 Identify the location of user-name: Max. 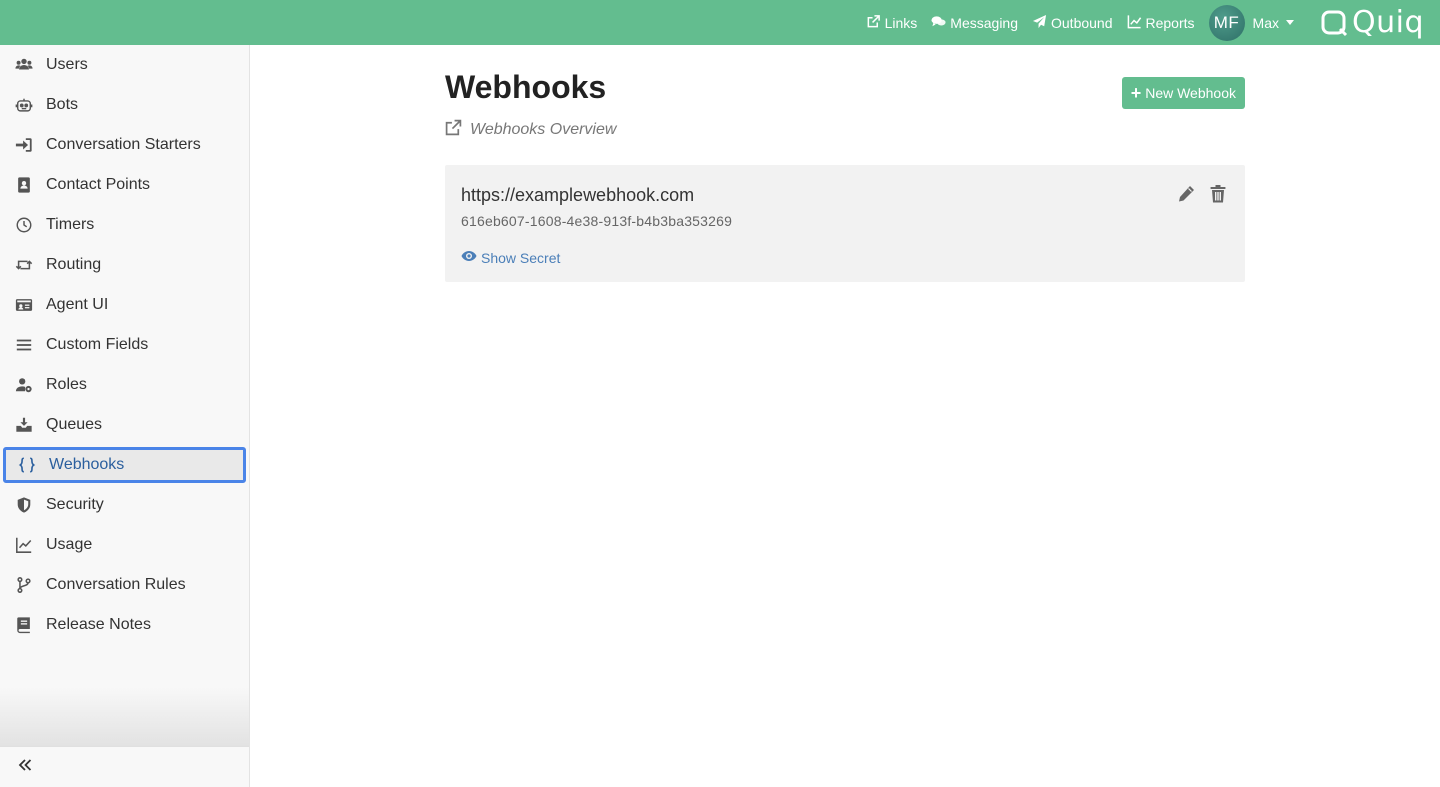
(1265, 22).